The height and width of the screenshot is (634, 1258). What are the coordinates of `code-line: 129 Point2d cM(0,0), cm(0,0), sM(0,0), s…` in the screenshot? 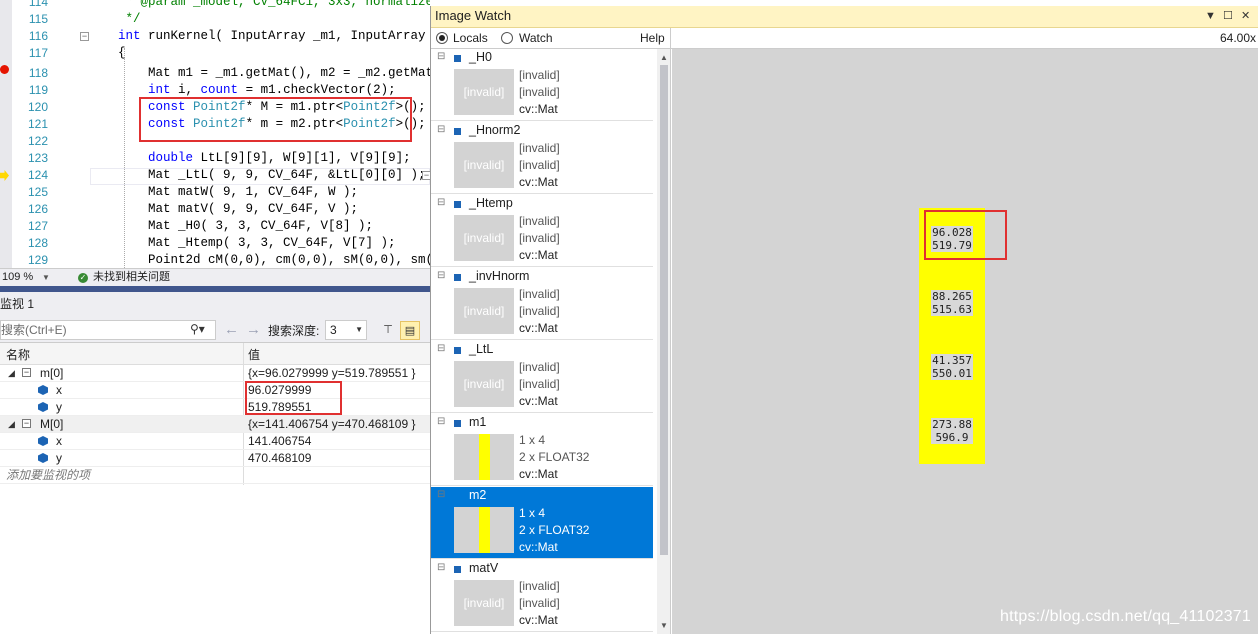 It's located at (215, 260).